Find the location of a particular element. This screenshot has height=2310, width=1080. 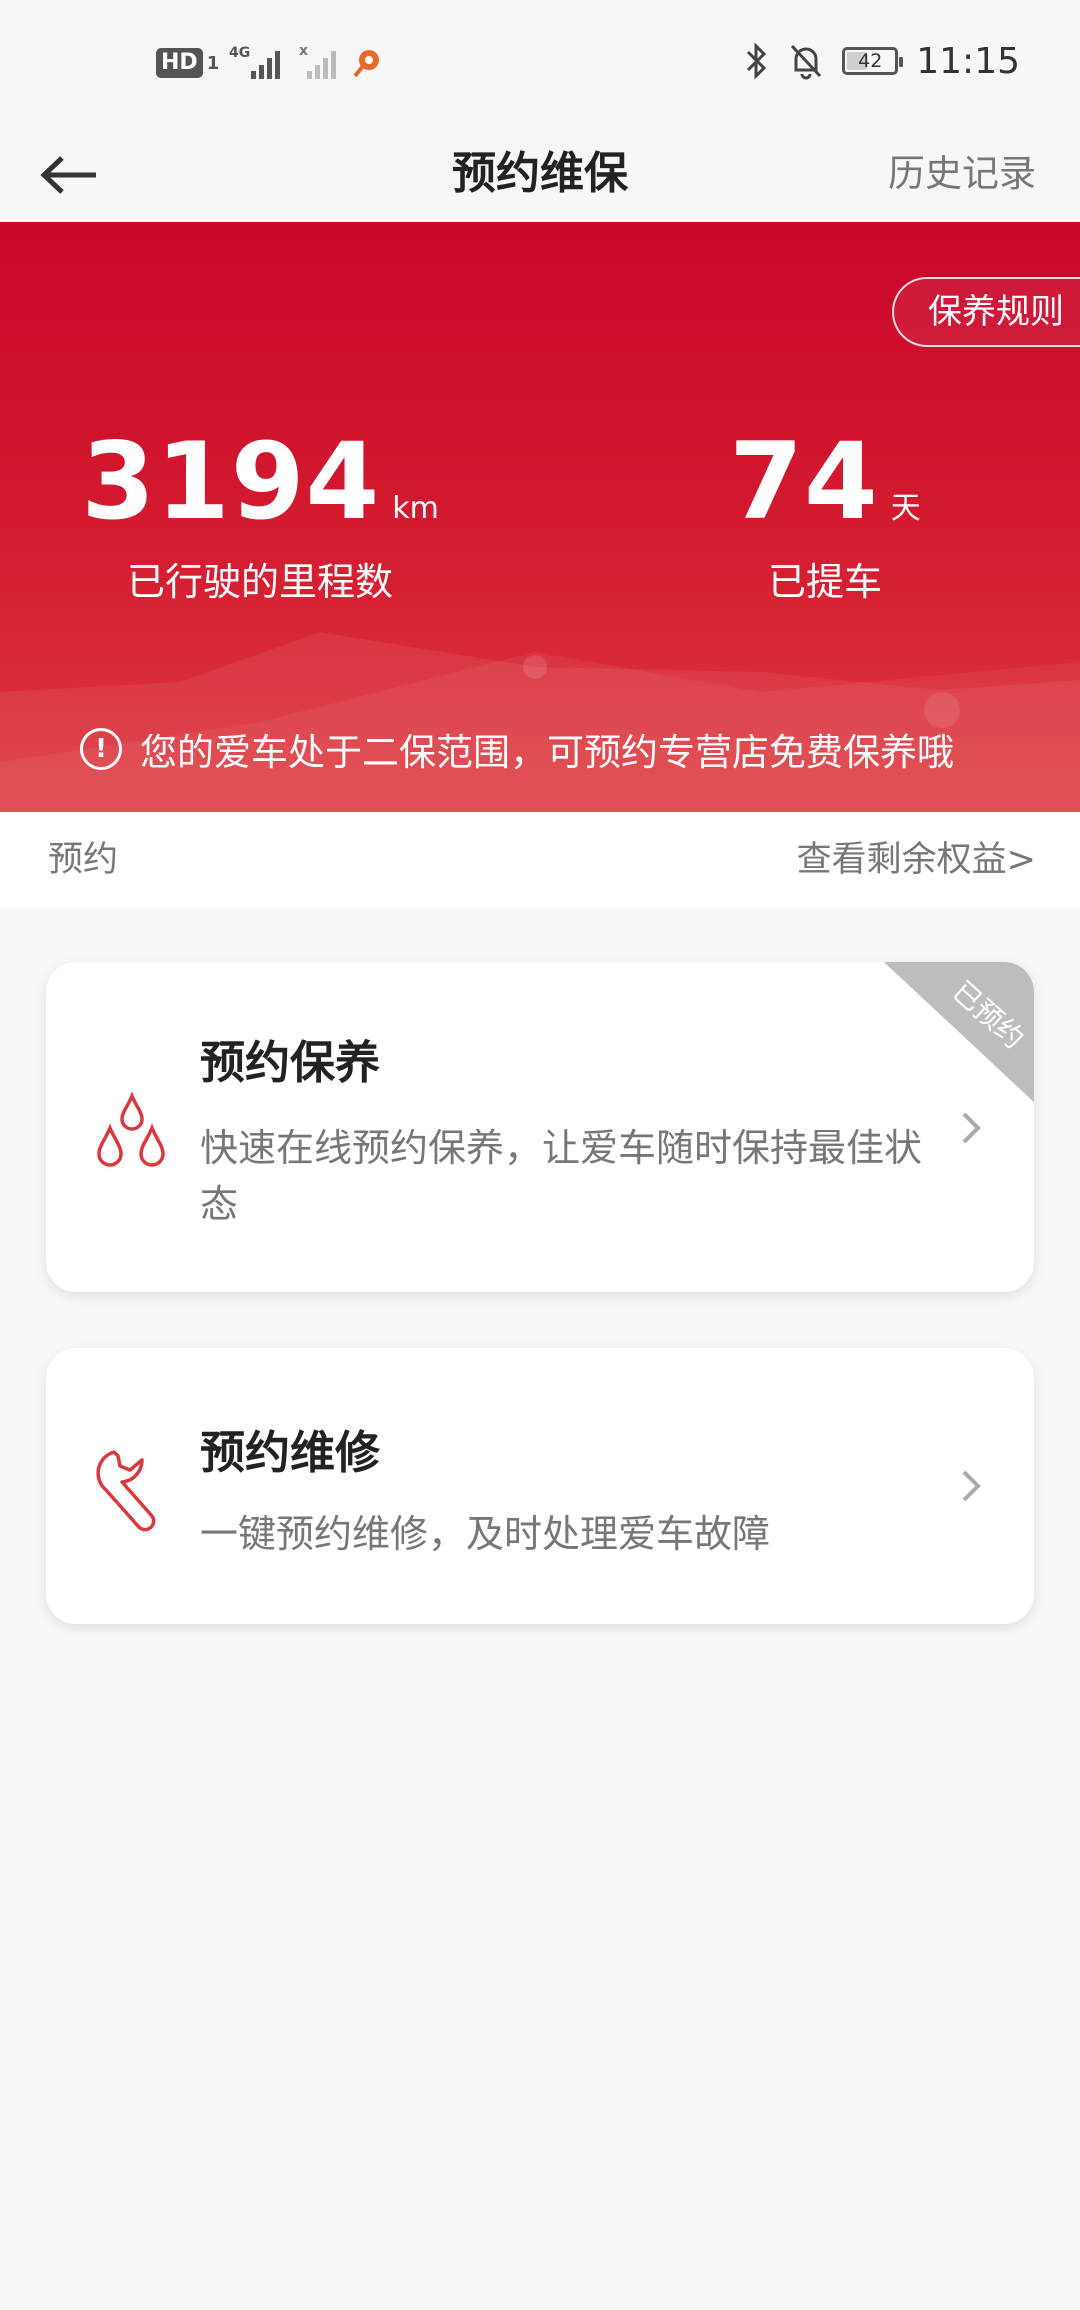

status-left-icons: HD 1 4G x is located at coordinates (269, 63).